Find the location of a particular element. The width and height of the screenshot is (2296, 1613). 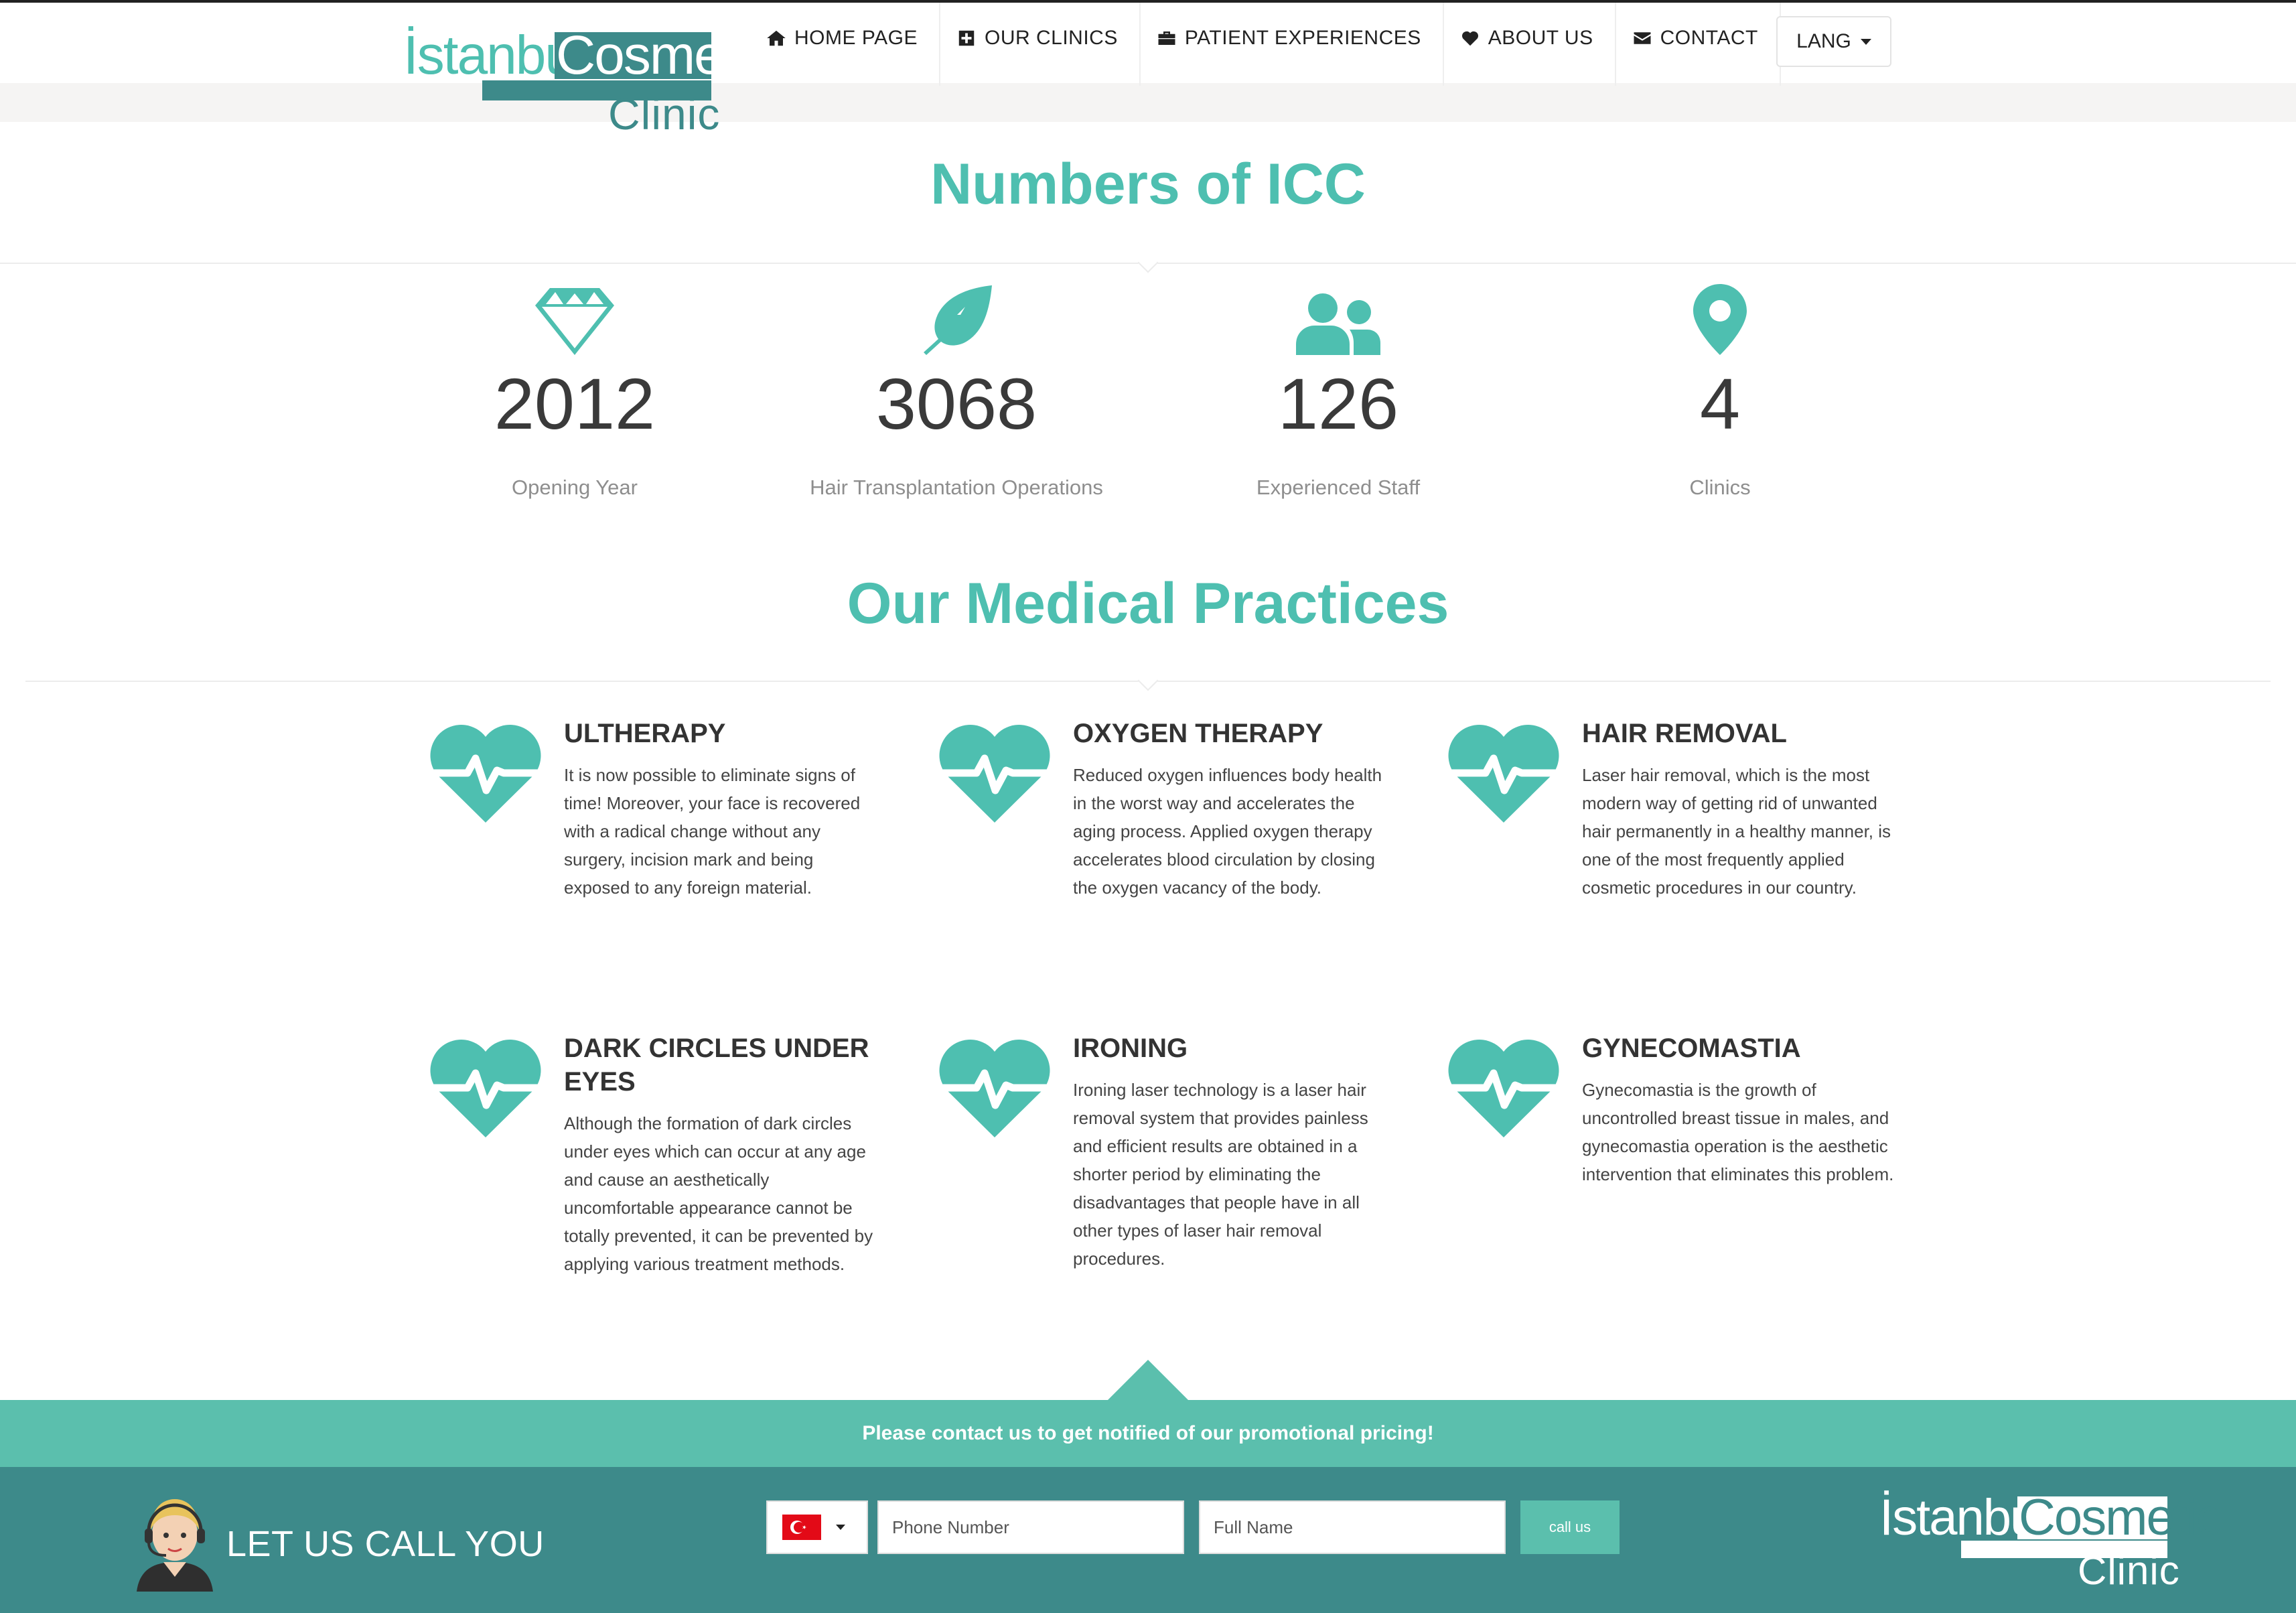

header-subbar is located at coordinates (1148, 102).